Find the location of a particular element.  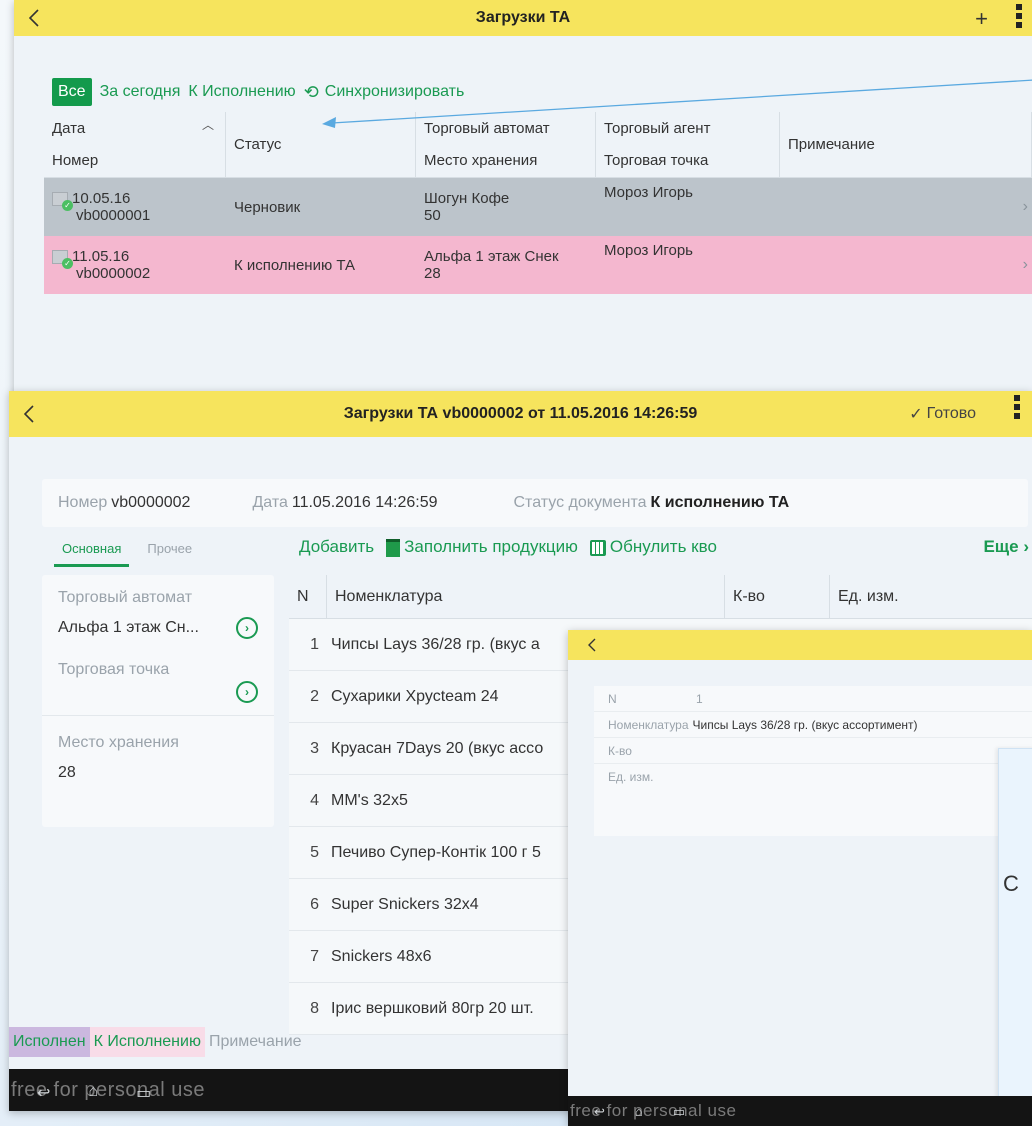

row-status-cell: Черновик is located at coordinates (321, 207).